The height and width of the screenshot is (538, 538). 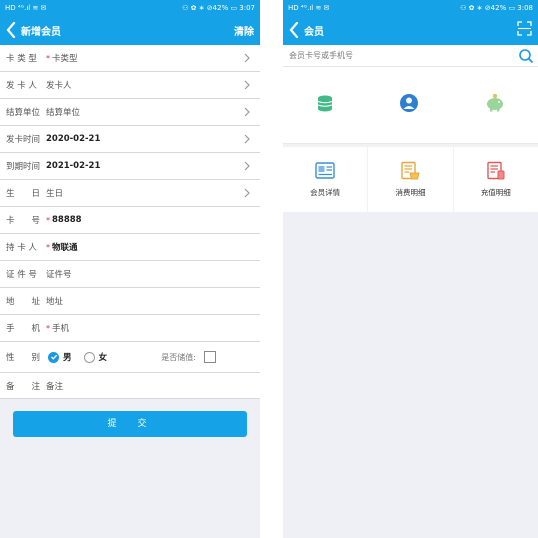 What do you see at coordinates (23, 167) in the screenshot?
I see `expire-time-label: 到期时间` at bounding box center [23, 167].